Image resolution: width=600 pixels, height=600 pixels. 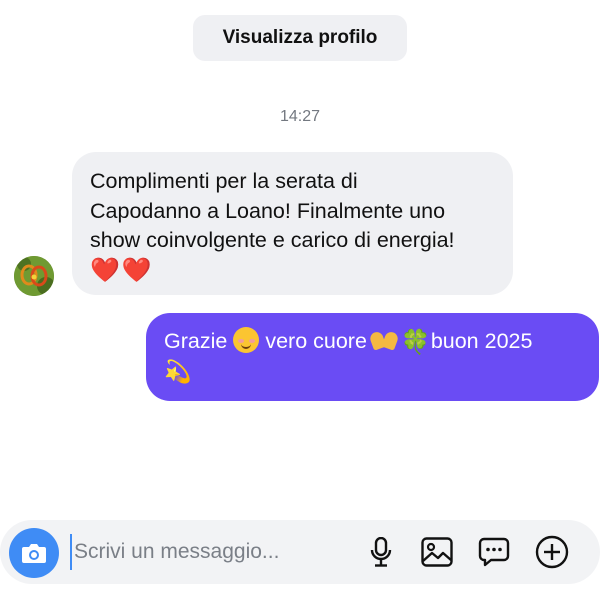 I want to click on heart-emoji-icon: ❤️❤️, so click(x=122, y=269).